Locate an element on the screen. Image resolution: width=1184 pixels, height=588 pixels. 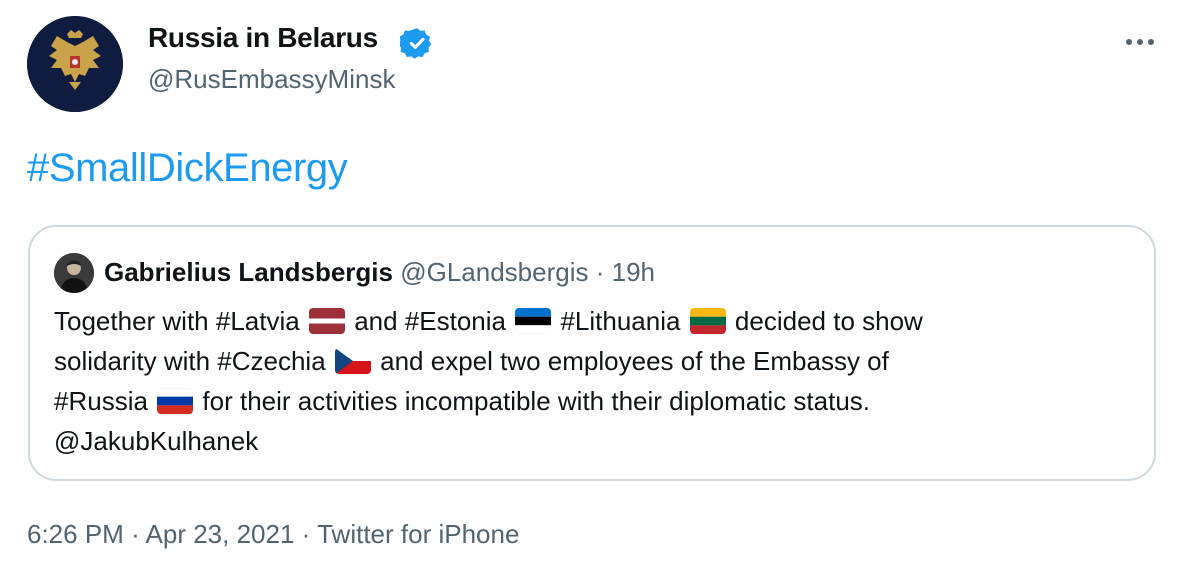
tweet-source: Twitter for iPhone is located at coordinates (418, 534).